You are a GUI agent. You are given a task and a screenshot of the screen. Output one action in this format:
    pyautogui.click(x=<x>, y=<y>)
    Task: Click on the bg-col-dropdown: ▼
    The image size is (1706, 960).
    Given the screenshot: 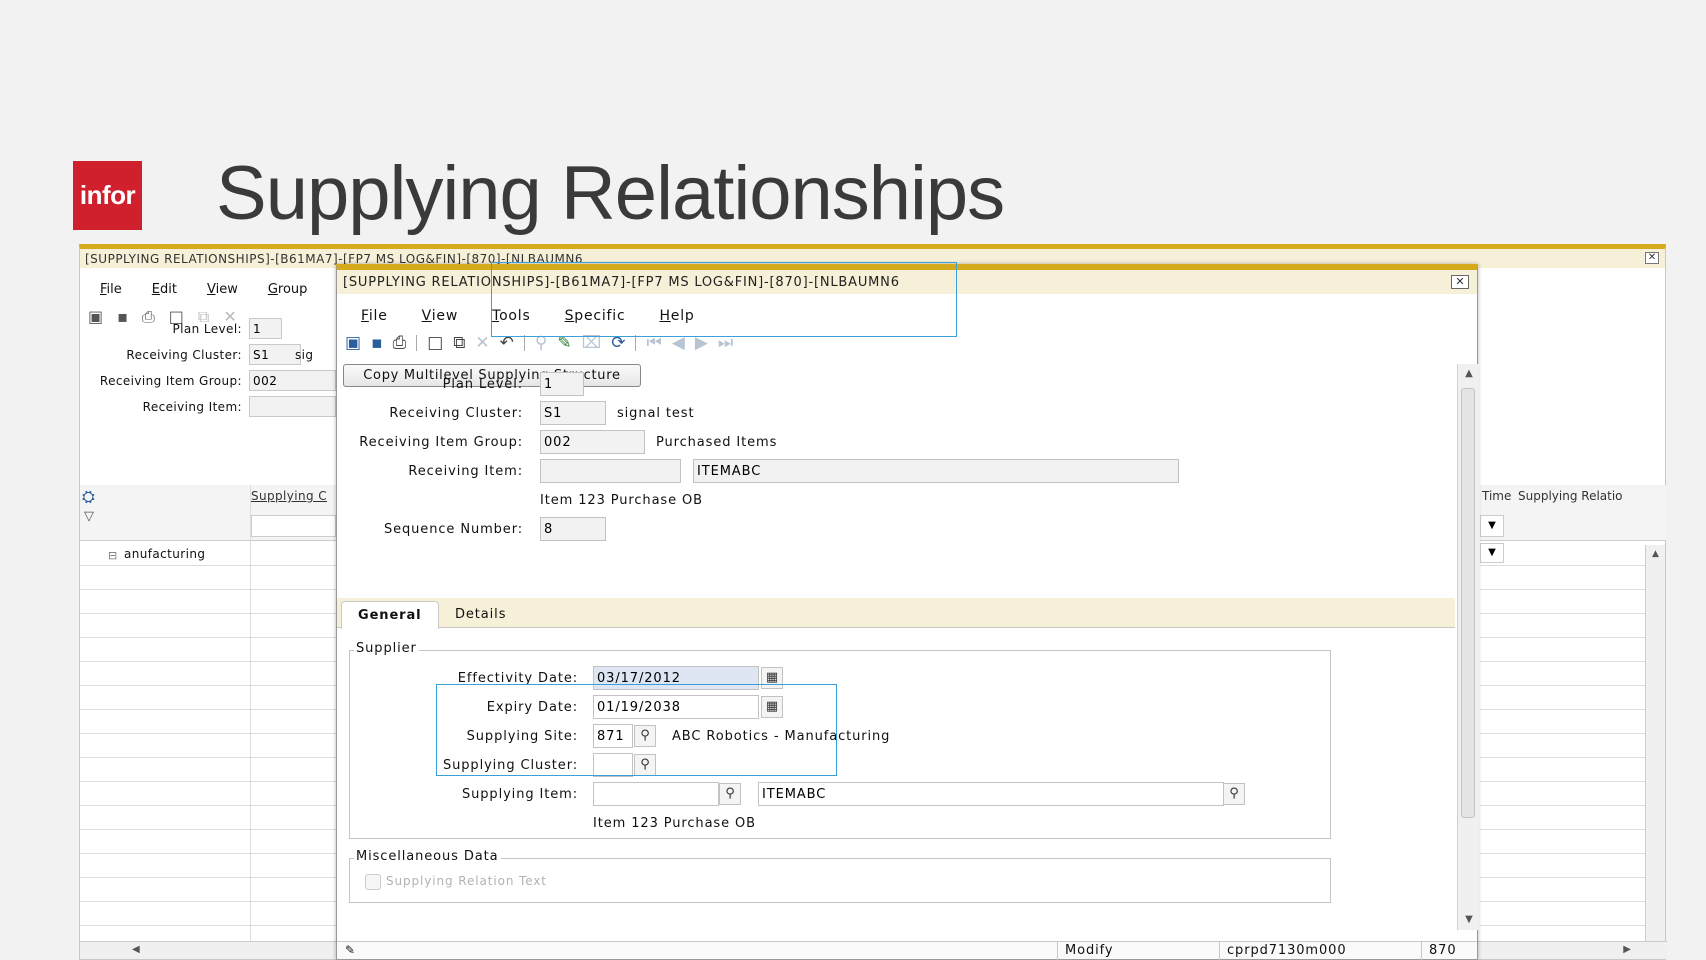 What is the action you would take?
    pyautogui.click(x=1492, y=526)
    